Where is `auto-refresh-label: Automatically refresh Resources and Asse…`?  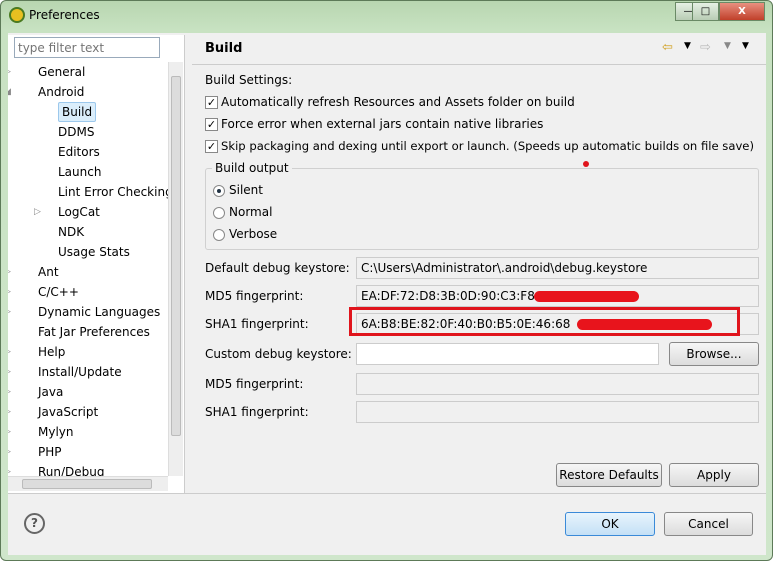
auto-refresh-label: Automatically refresh Resources and Asse… is located at coordinates (398, 102).